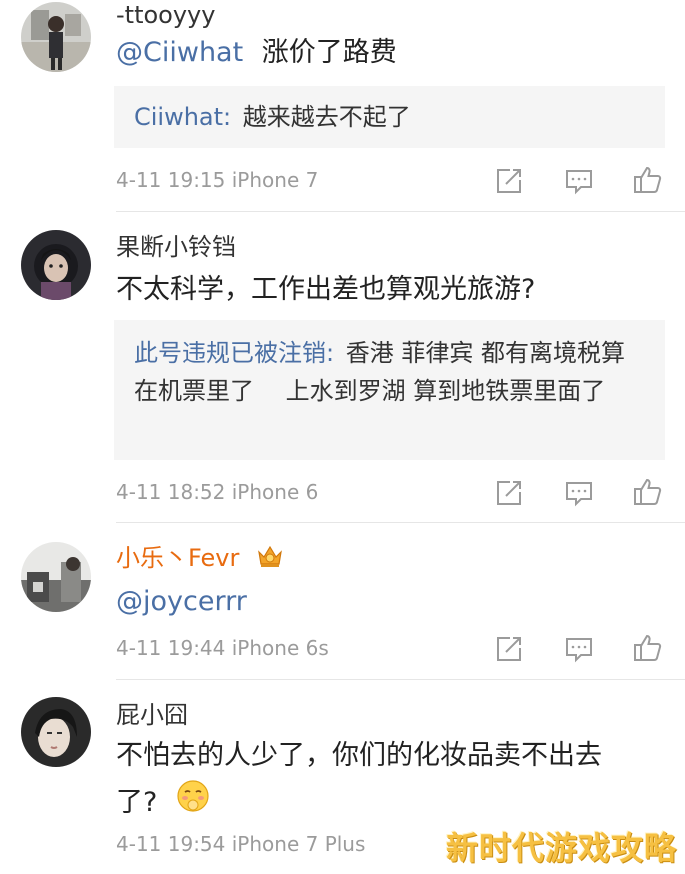 The height and width of the screenshot is (874, 685). What do you see at coordinates (176, 247) in the screenshot?
I see `username: 果断小铃铛` at bounding box center [176, 247].